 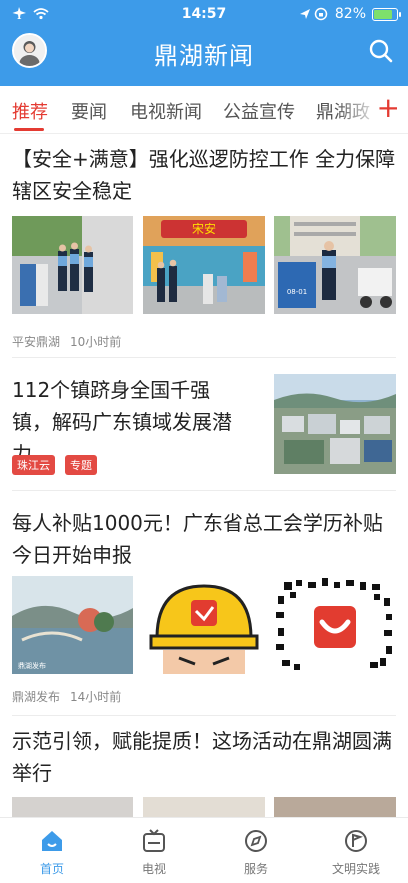 What do you see at coordinates (355, 869) in the screenshot?
I see `tab-civic-label: 文明实践` at bounding box center [355, 869].